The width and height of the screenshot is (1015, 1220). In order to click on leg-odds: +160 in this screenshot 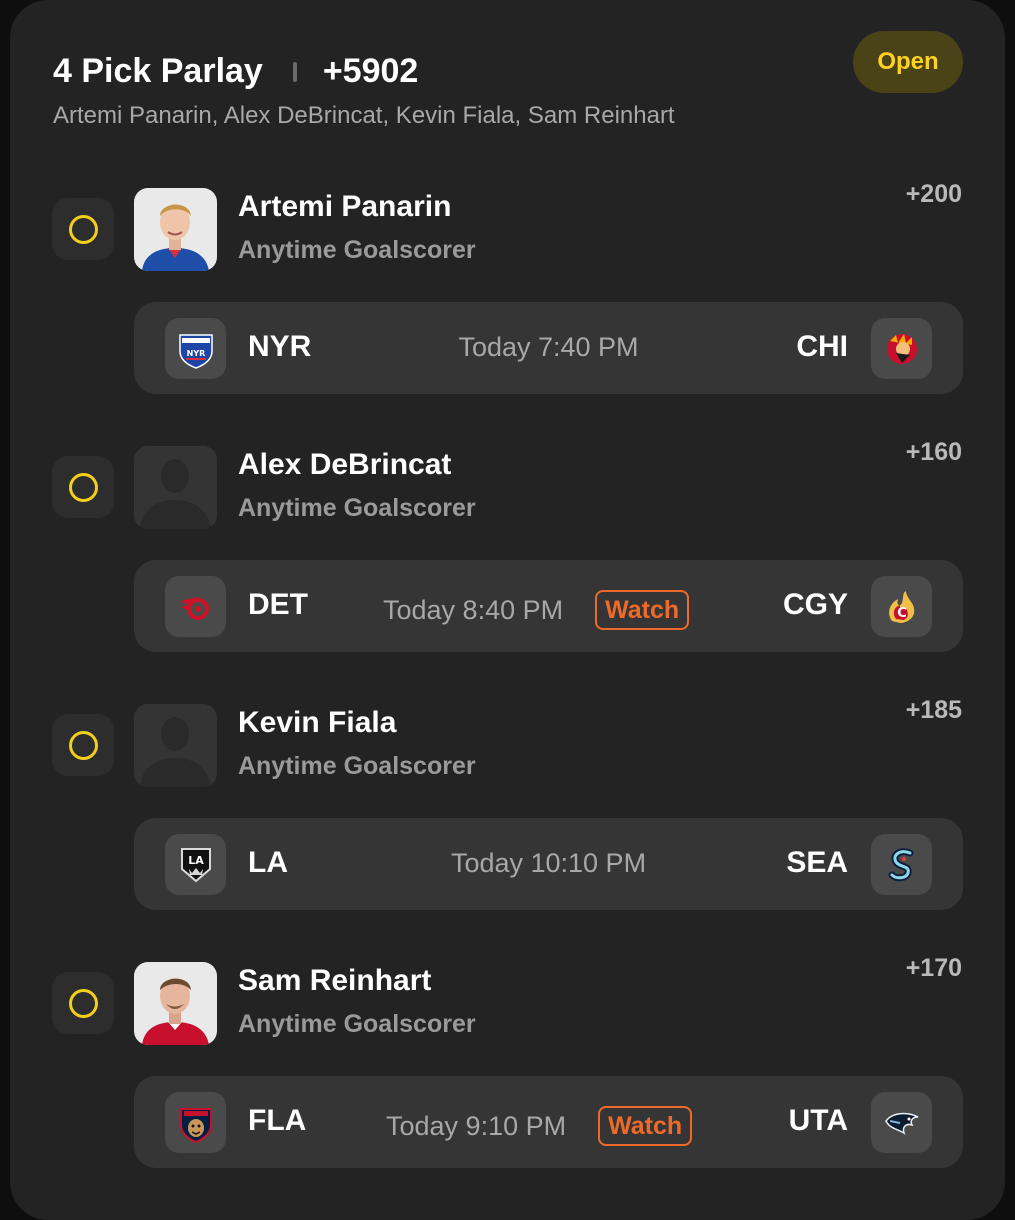, I will do `click(933, 452)`.